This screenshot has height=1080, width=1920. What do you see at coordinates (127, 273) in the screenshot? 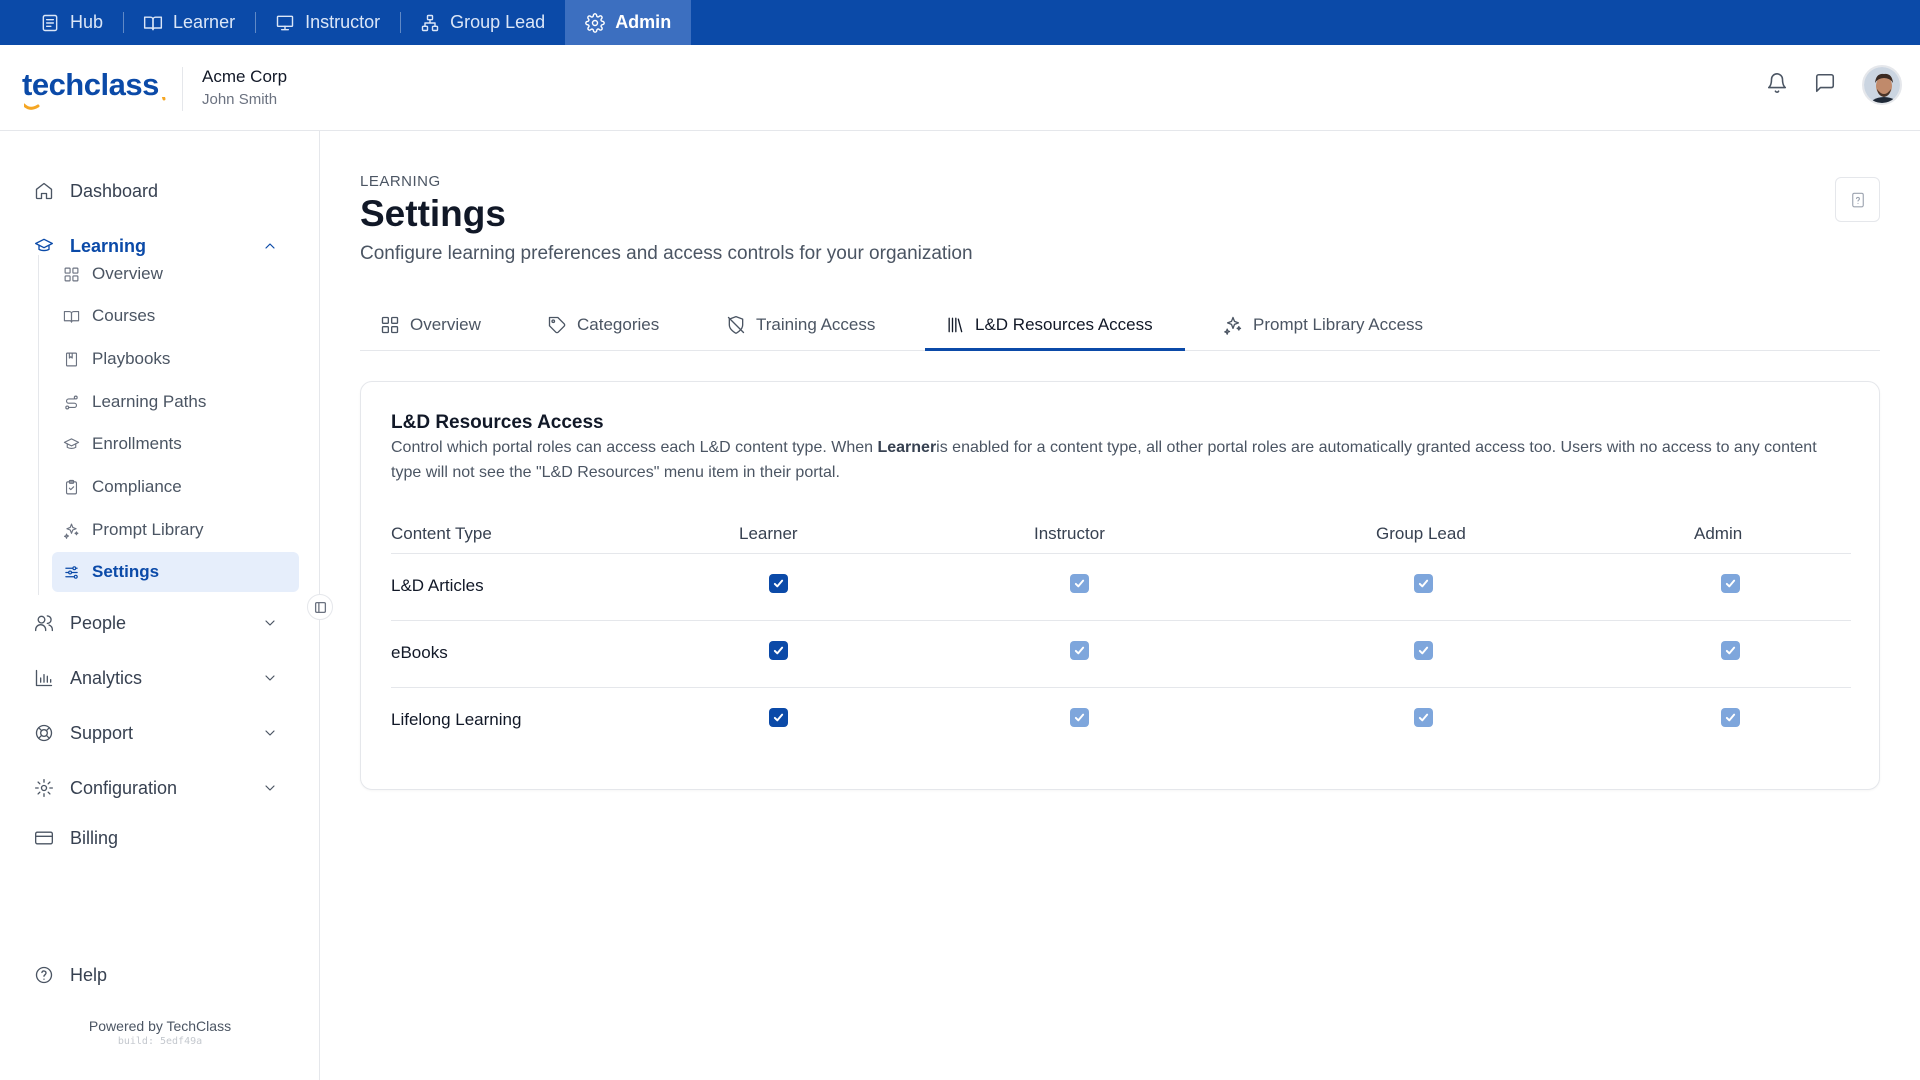
I see `sidebar-subitem-label: Overview` at bounding box center [127, 273].